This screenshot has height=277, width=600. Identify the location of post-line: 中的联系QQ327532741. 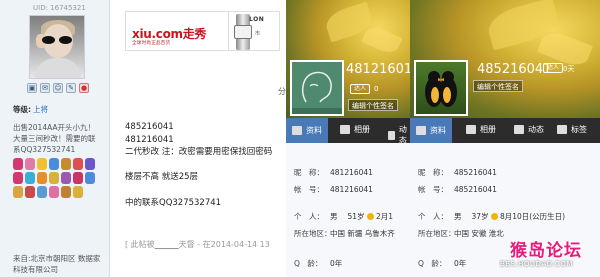
(173, 202).